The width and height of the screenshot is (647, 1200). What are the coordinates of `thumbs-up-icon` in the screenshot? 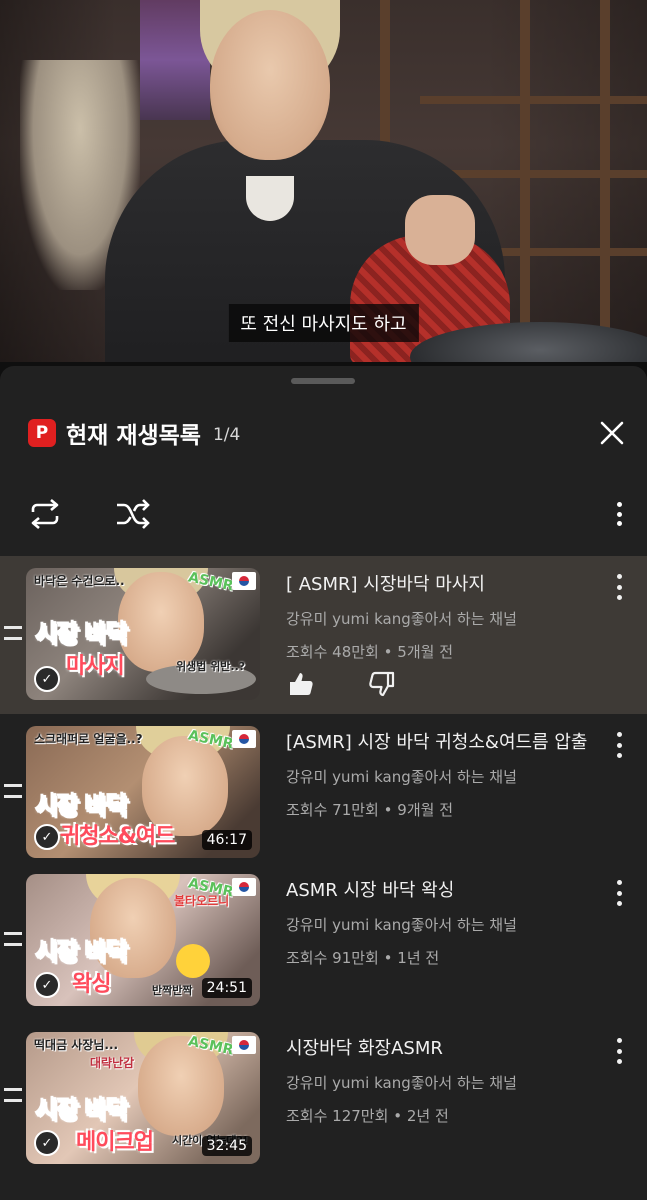 It's located at (301, 684).